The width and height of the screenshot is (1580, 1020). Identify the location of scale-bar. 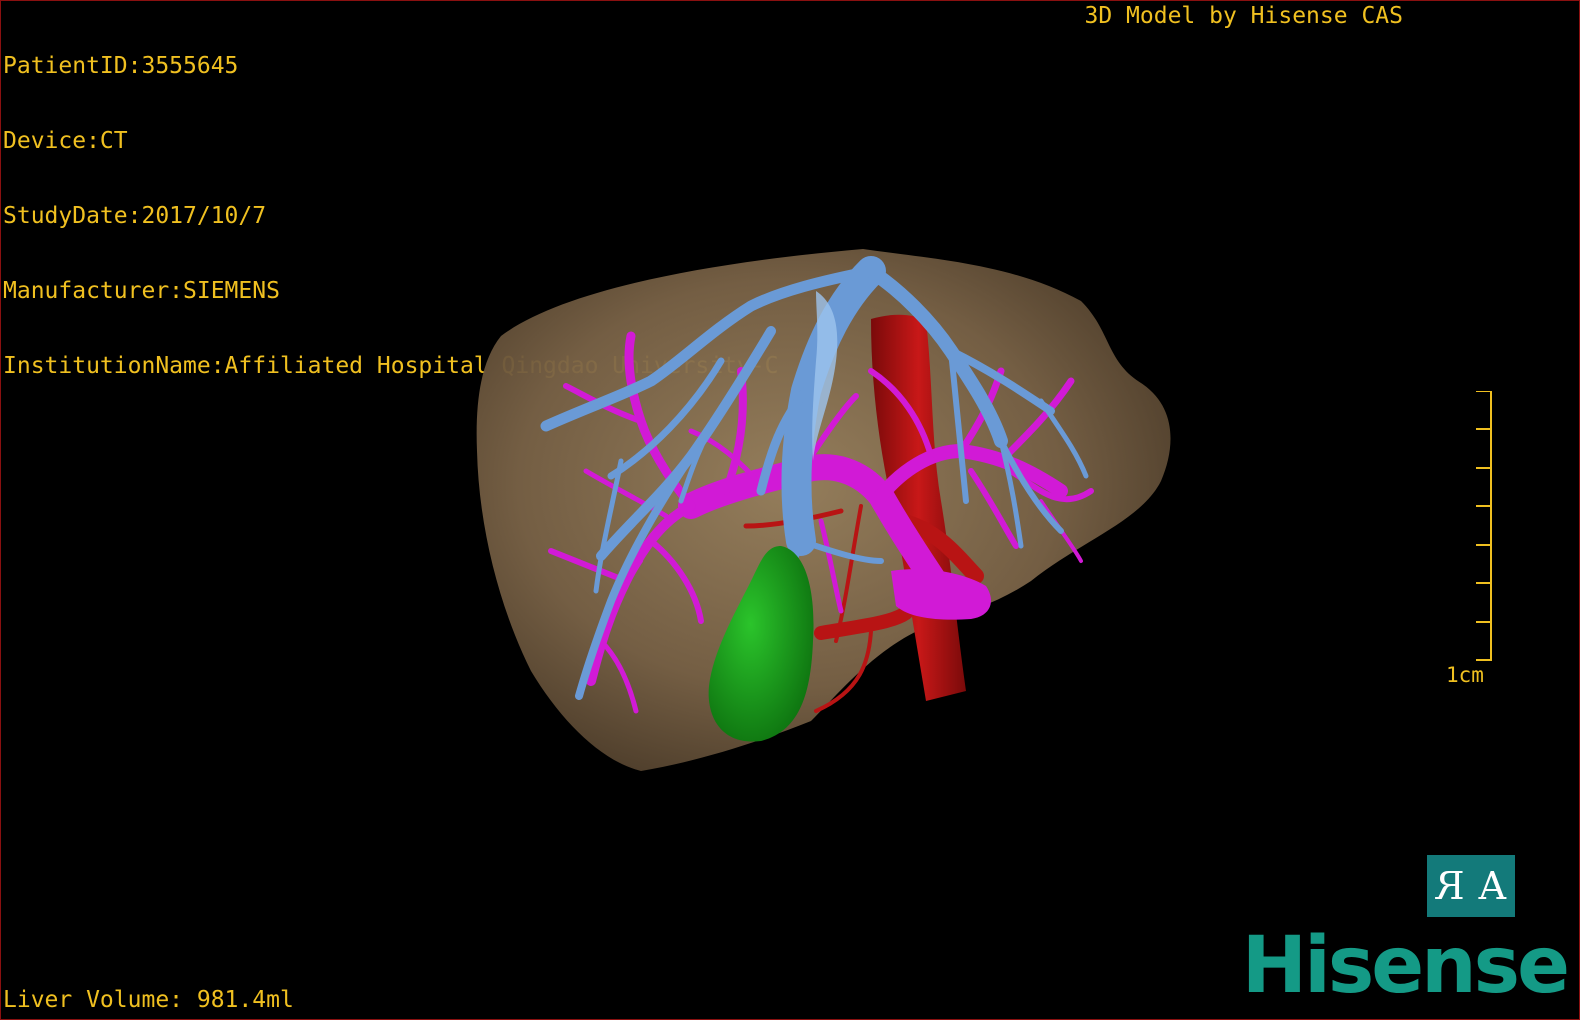
(1484, 526).